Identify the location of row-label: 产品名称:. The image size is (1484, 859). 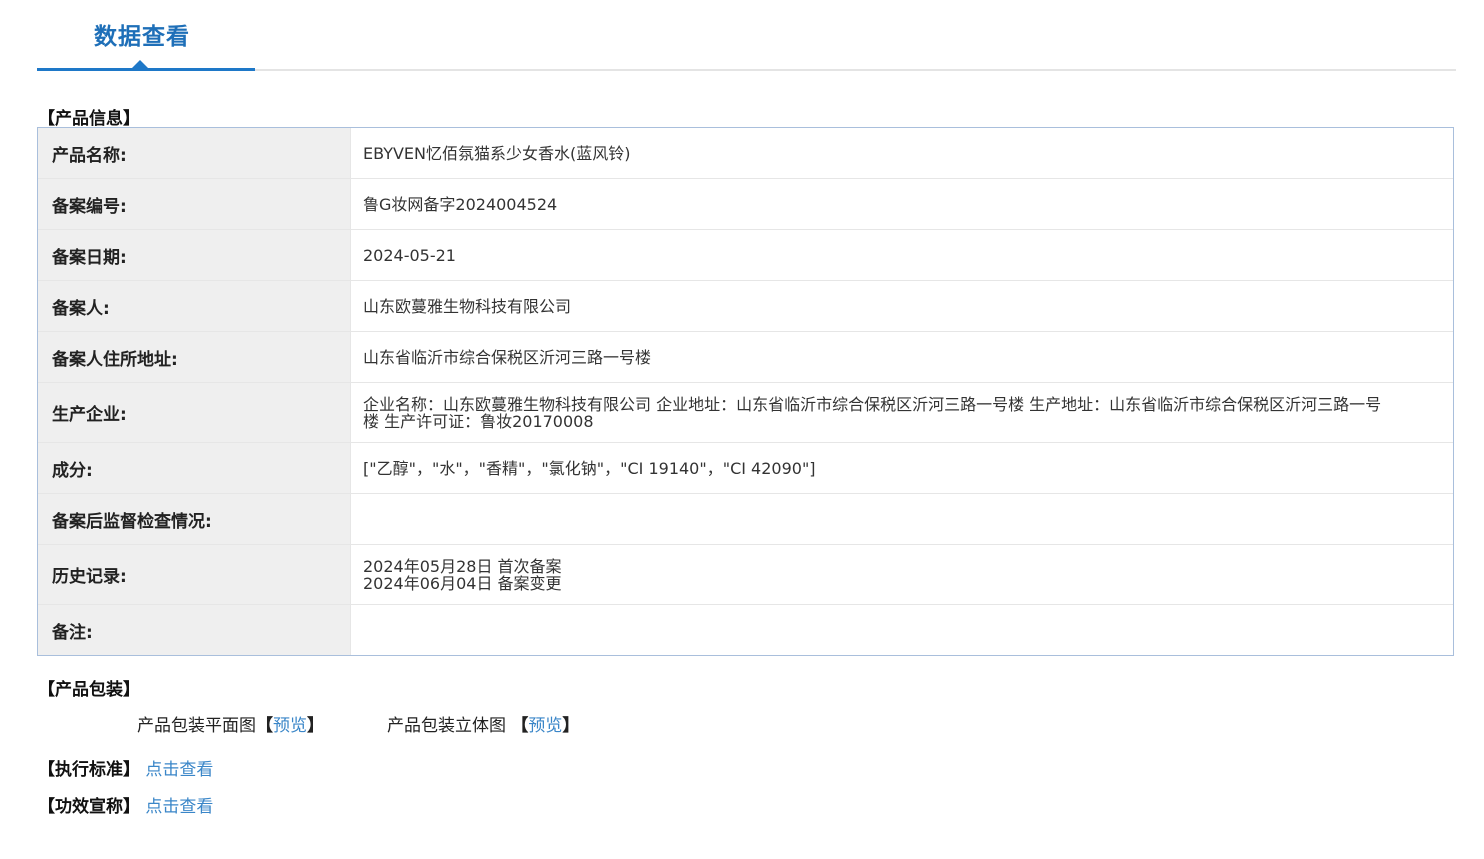
(194, 153).